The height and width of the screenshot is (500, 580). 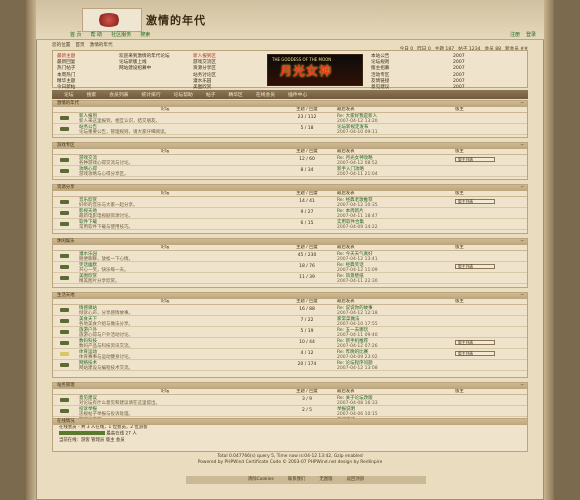 I want to click on footer-link-contact: 联系我们, so click(x=297, y=480).